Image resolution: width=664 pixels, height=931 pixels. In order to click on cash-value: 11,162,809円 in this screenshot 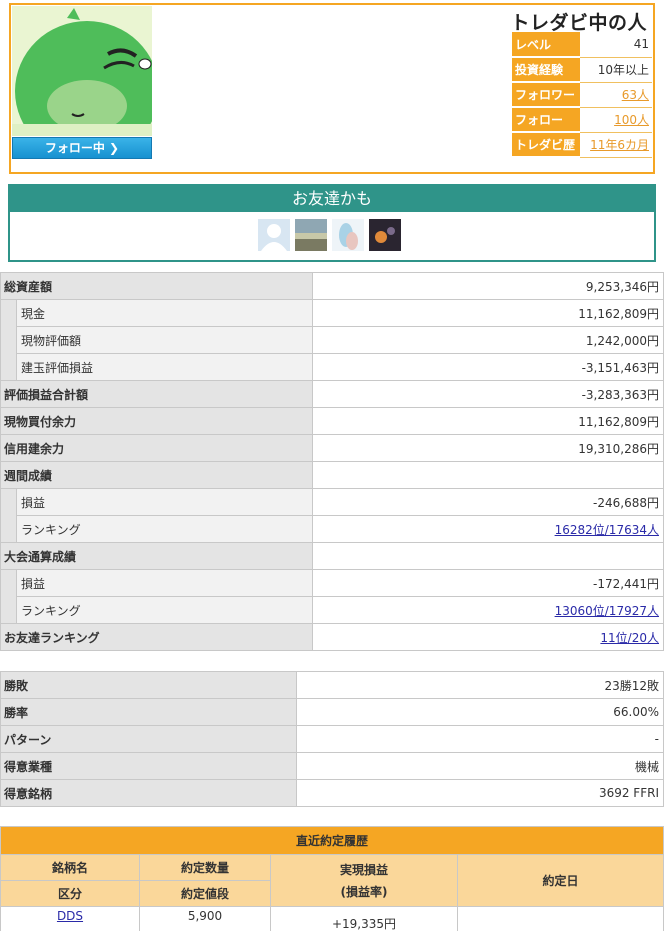, I will do `click(488, 313)`.